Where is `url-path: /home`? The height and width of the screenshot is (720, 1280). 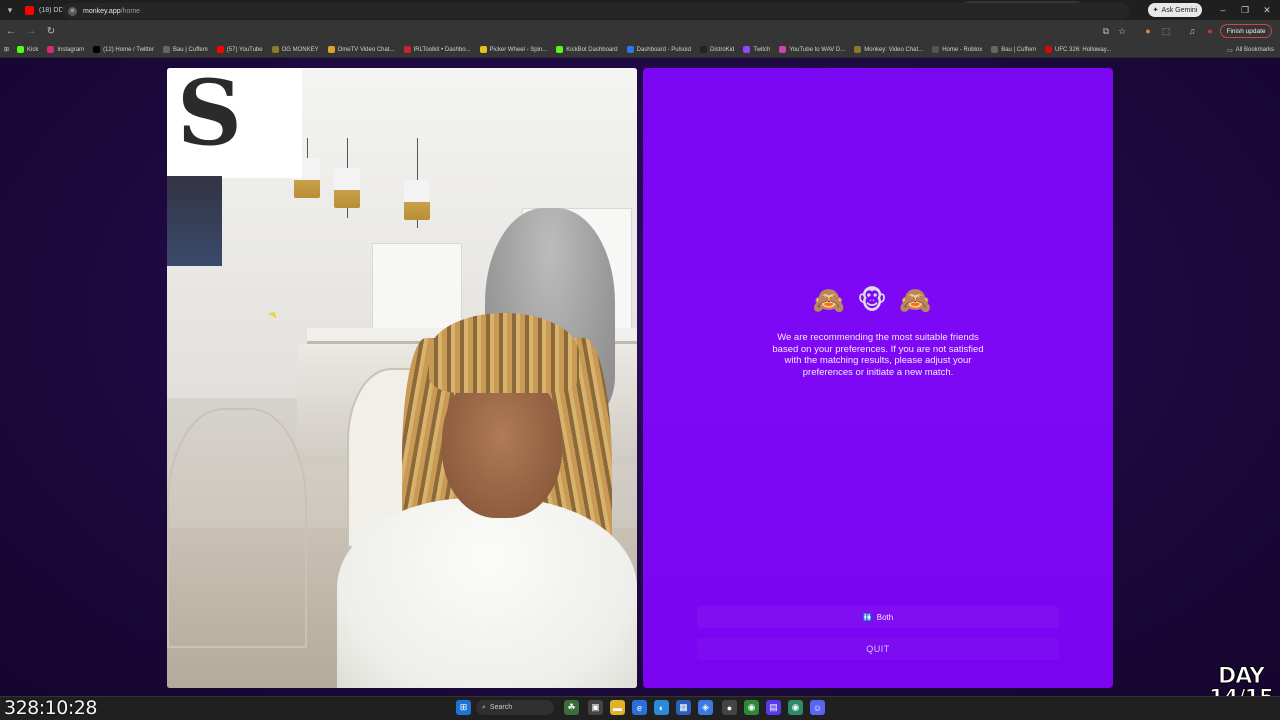 url-path: /home is located at coordinates (130, 11).